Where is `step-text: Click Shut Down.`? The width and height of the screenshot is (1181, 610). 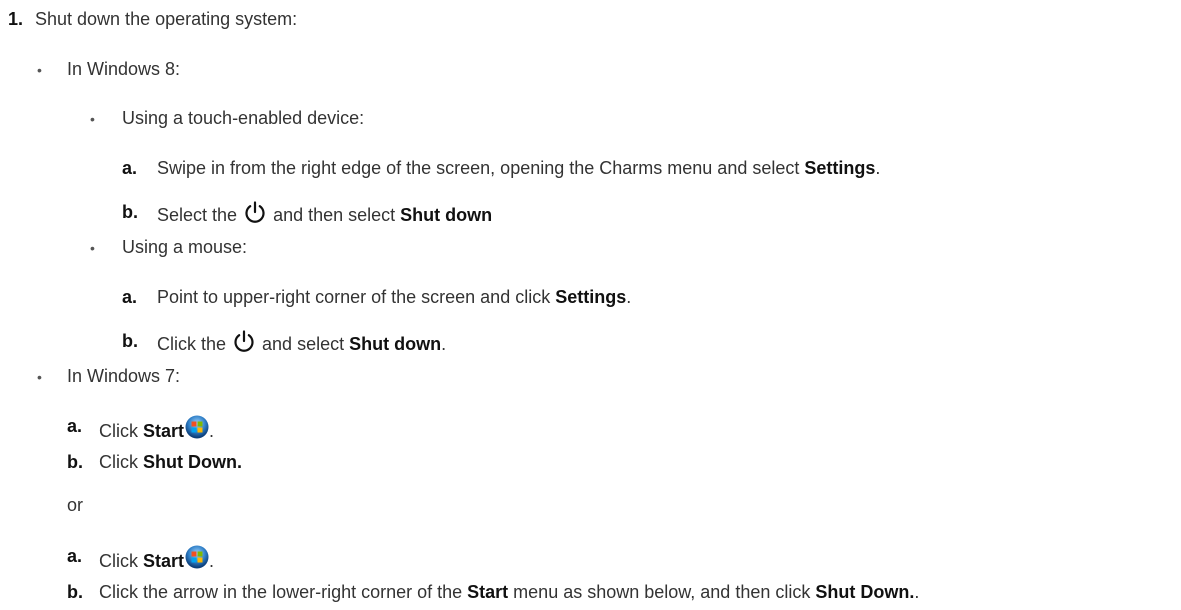
step-text: Click Shut Down. is located at coordinates (170, 462).